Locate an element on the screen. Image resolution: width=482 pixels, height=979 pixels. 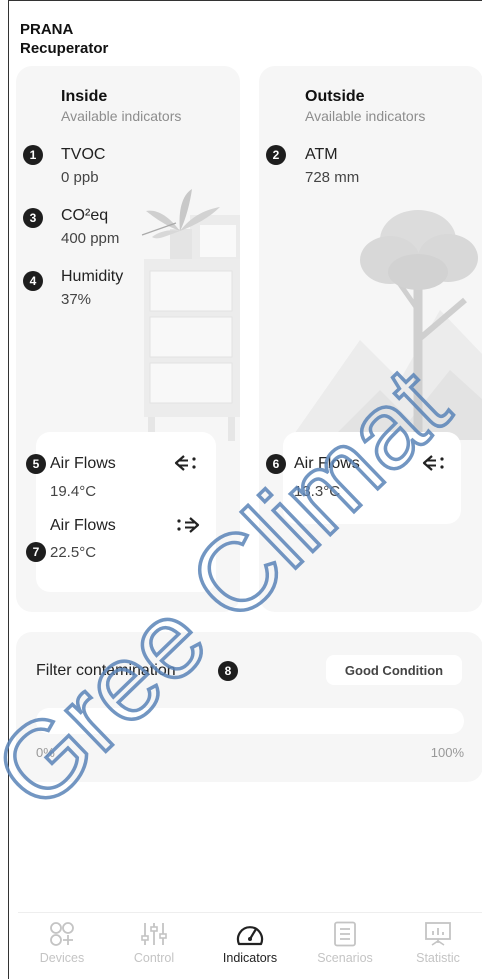
indicator-badge-4: 4 is located at coordinates (33, 281).